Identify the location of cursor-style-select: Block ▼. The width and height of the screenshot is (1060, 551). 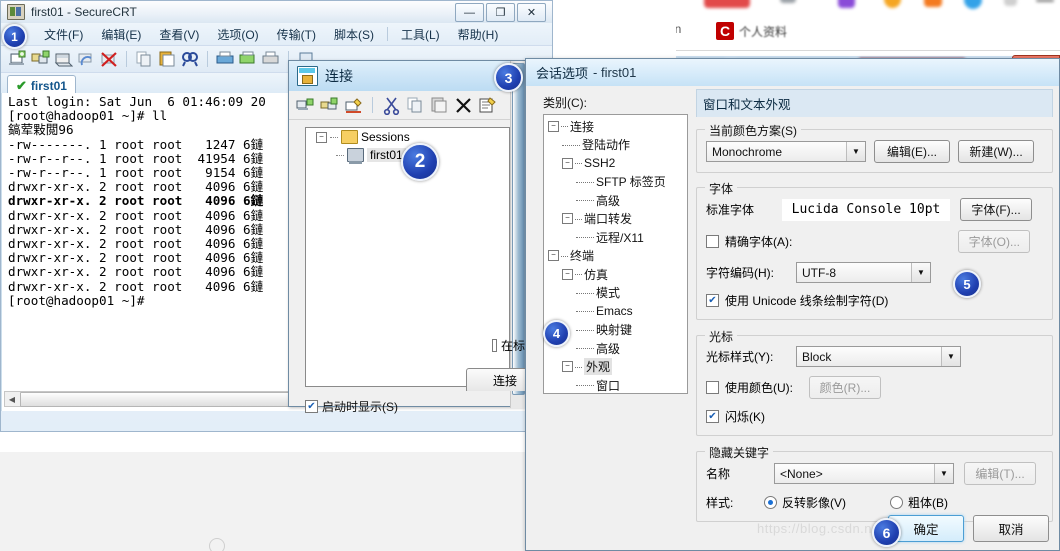
(878, 356).